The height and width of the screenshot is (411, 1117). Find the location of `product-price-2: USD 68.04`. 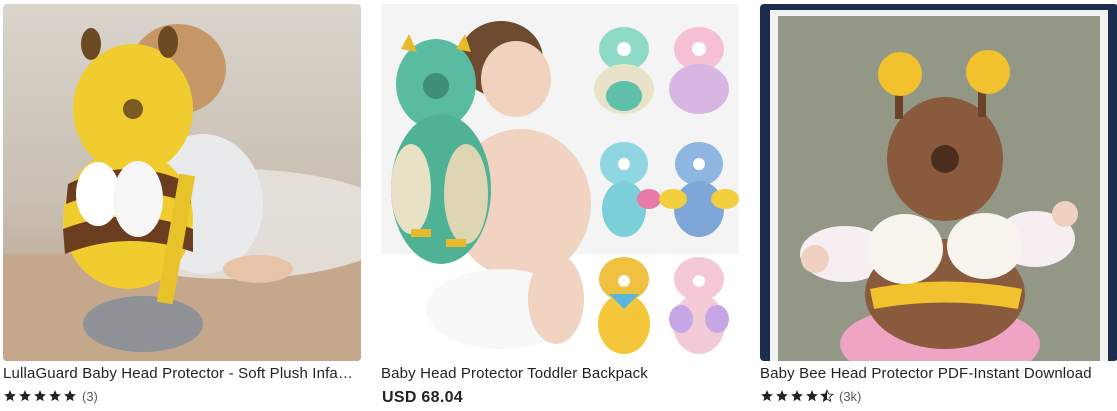

product-price-2: USD 68.04 is located at coordinates (422, 397).